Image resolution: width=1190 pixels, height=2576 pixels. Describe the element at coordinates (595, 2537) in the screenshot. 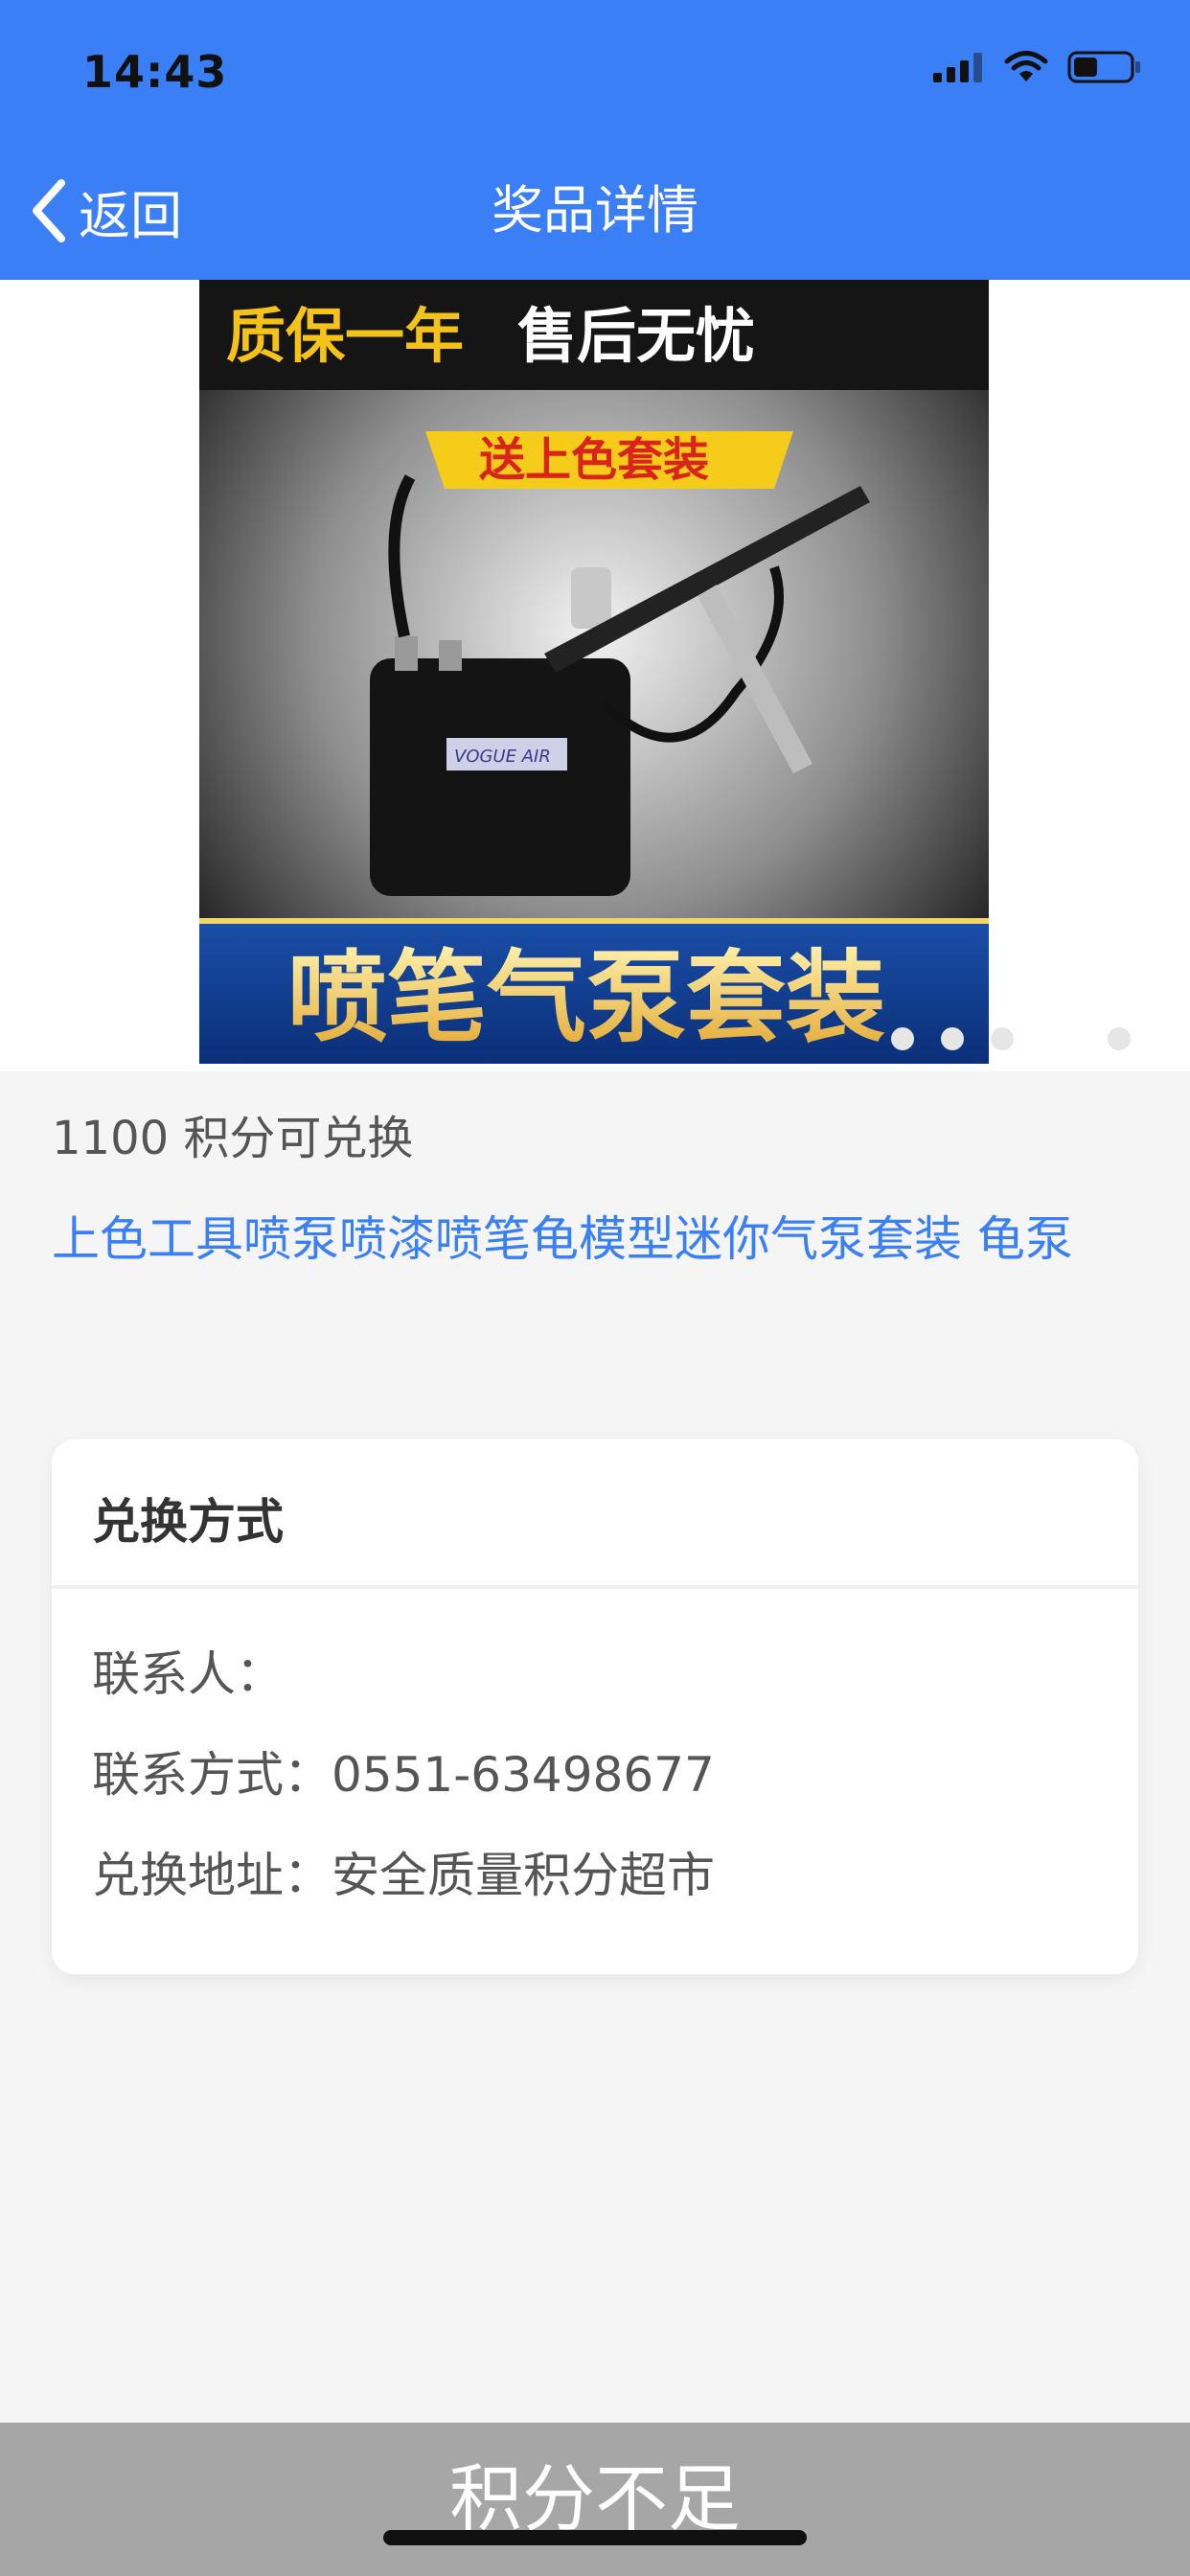

I see `home-indicator` at that location.